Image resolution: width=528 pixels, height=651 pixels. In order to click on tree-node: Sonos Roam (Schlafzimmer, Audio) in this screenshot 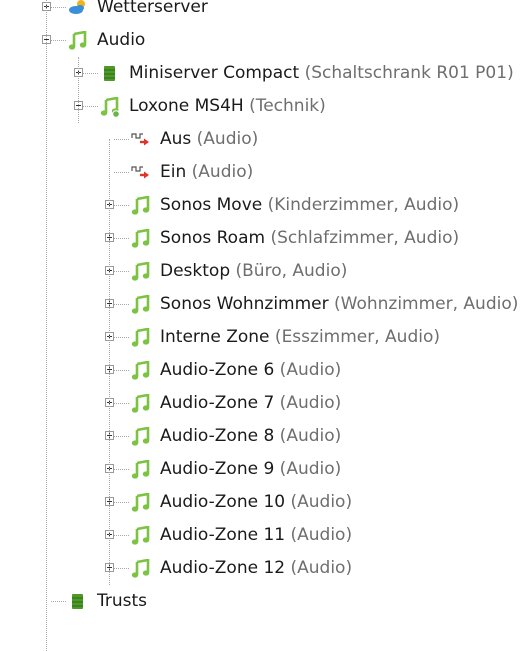, I will do `click(264, 238)`.